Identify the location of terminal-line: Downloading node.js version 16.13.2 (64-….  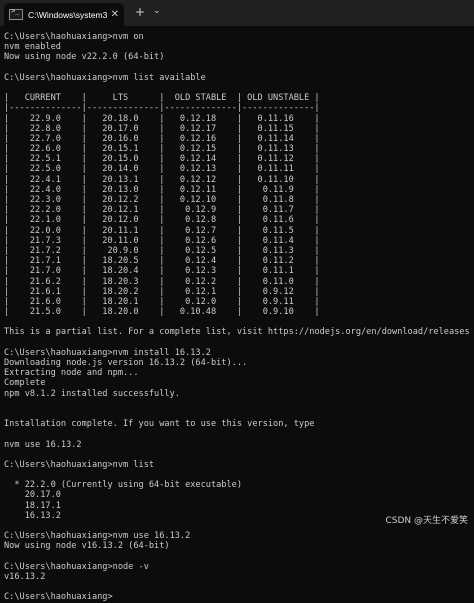
(126, 363).